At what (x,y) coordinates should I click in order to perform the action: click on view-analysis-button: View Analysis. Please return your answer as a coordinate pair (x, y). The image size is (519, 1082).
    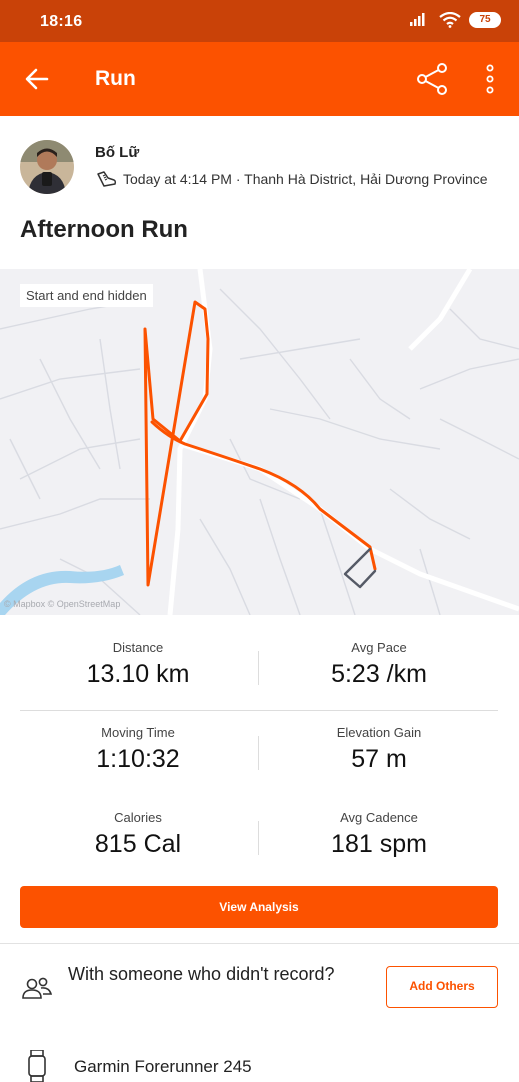
    Looking at the image, I should click on (259, 907).